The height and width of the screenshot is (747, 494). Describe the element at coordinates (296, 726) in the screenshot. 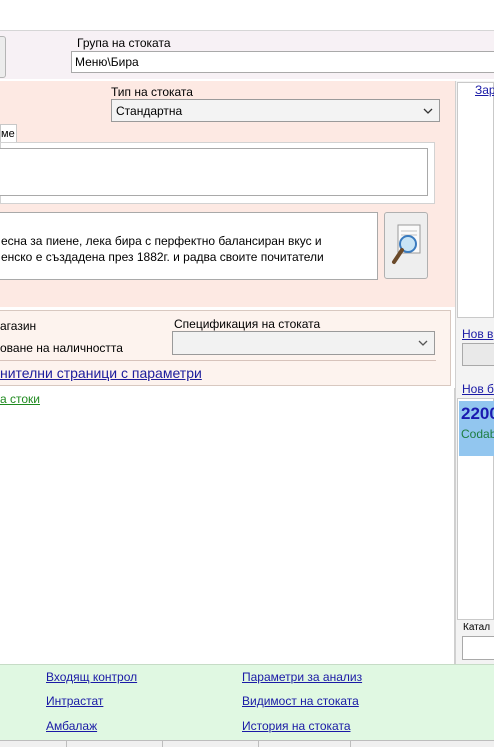

I see `history-link: История на стоката` at that location.